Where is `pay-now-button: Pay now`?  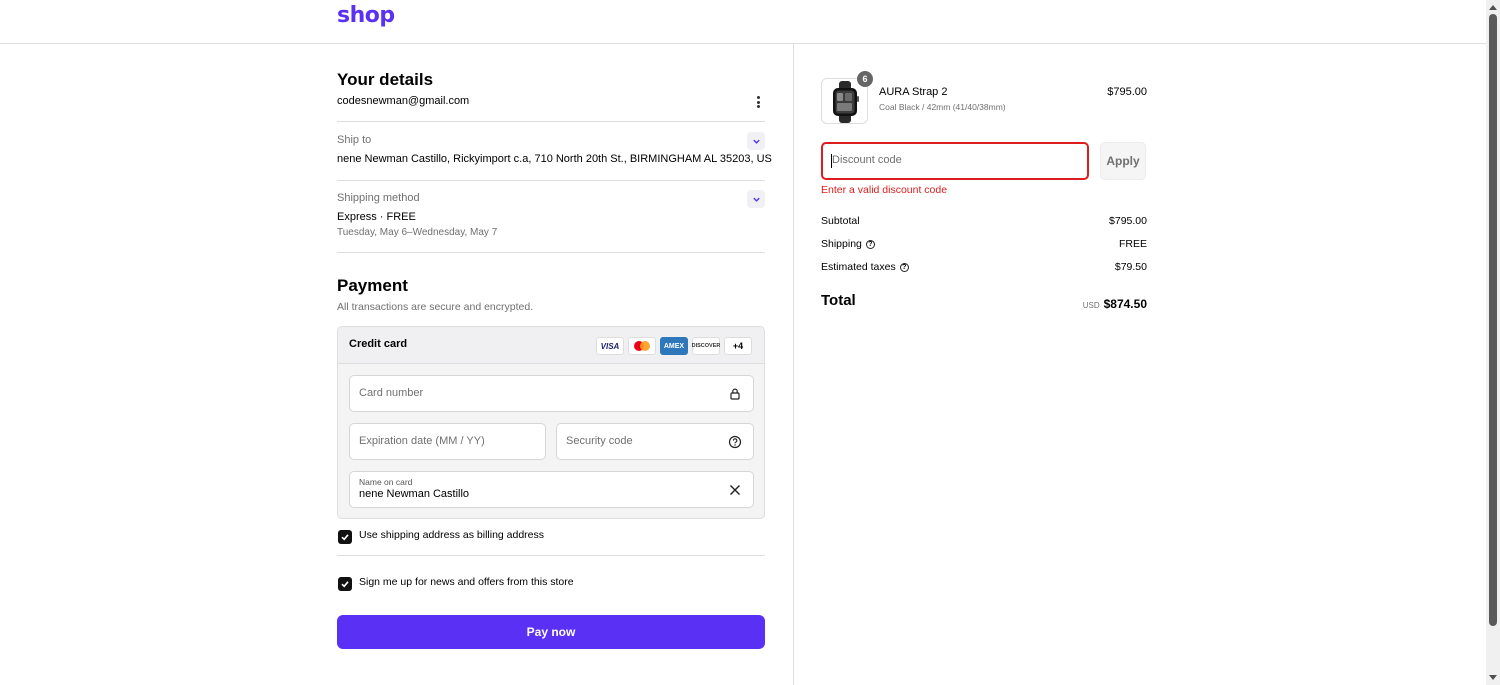
pay-now-button: Pay now is located at coordinates (551, 632).